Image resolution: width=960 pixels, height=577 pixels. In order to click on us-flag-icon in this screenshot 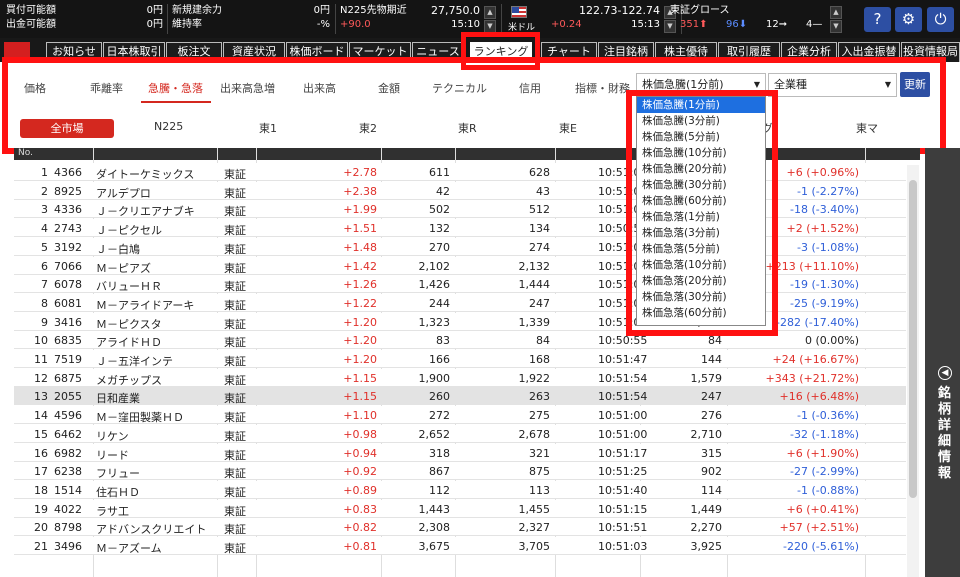, I will do `click(519, 12)`.